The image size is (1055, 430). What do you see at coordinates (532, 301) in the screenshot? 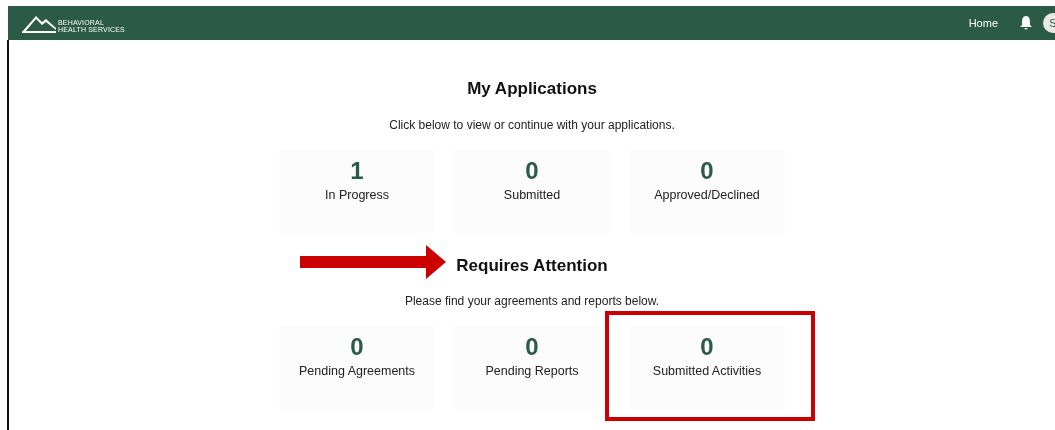
I see `section-subtitle: Please find your agreements and reports below.` at bounding box center [532, 301].